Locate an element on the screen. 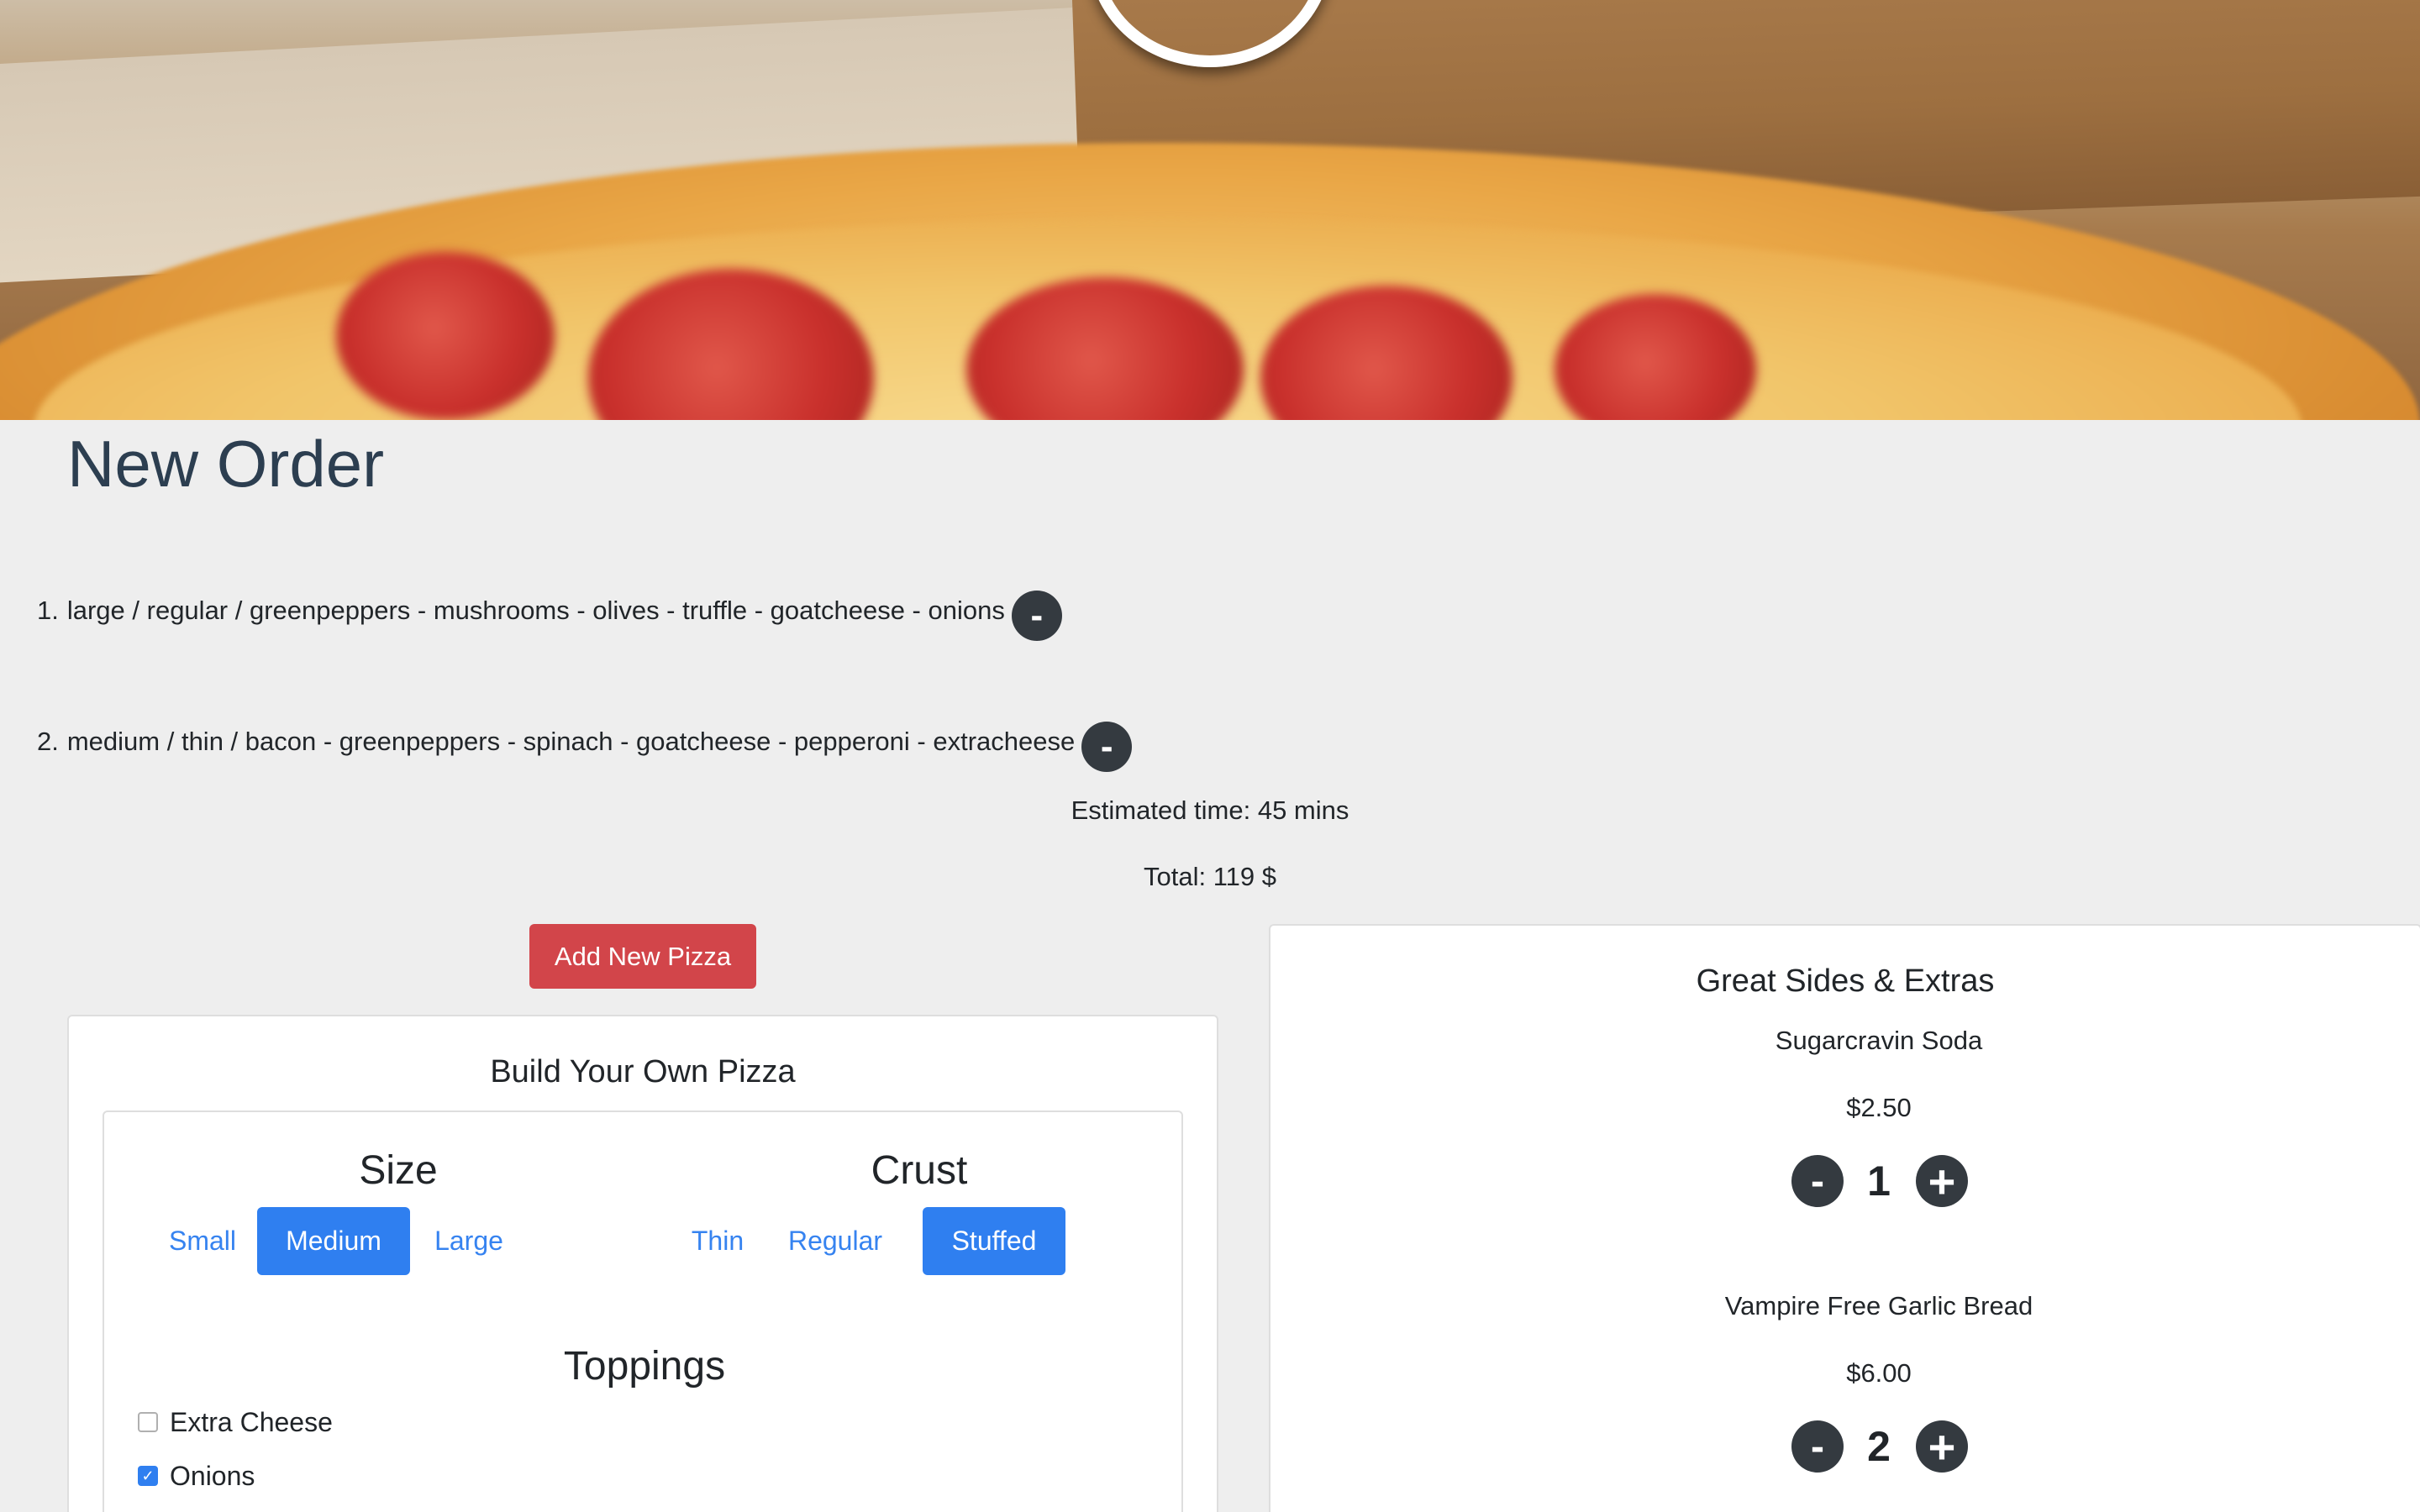  size-option-medium: Medium is located at coordinates (333, 1241).